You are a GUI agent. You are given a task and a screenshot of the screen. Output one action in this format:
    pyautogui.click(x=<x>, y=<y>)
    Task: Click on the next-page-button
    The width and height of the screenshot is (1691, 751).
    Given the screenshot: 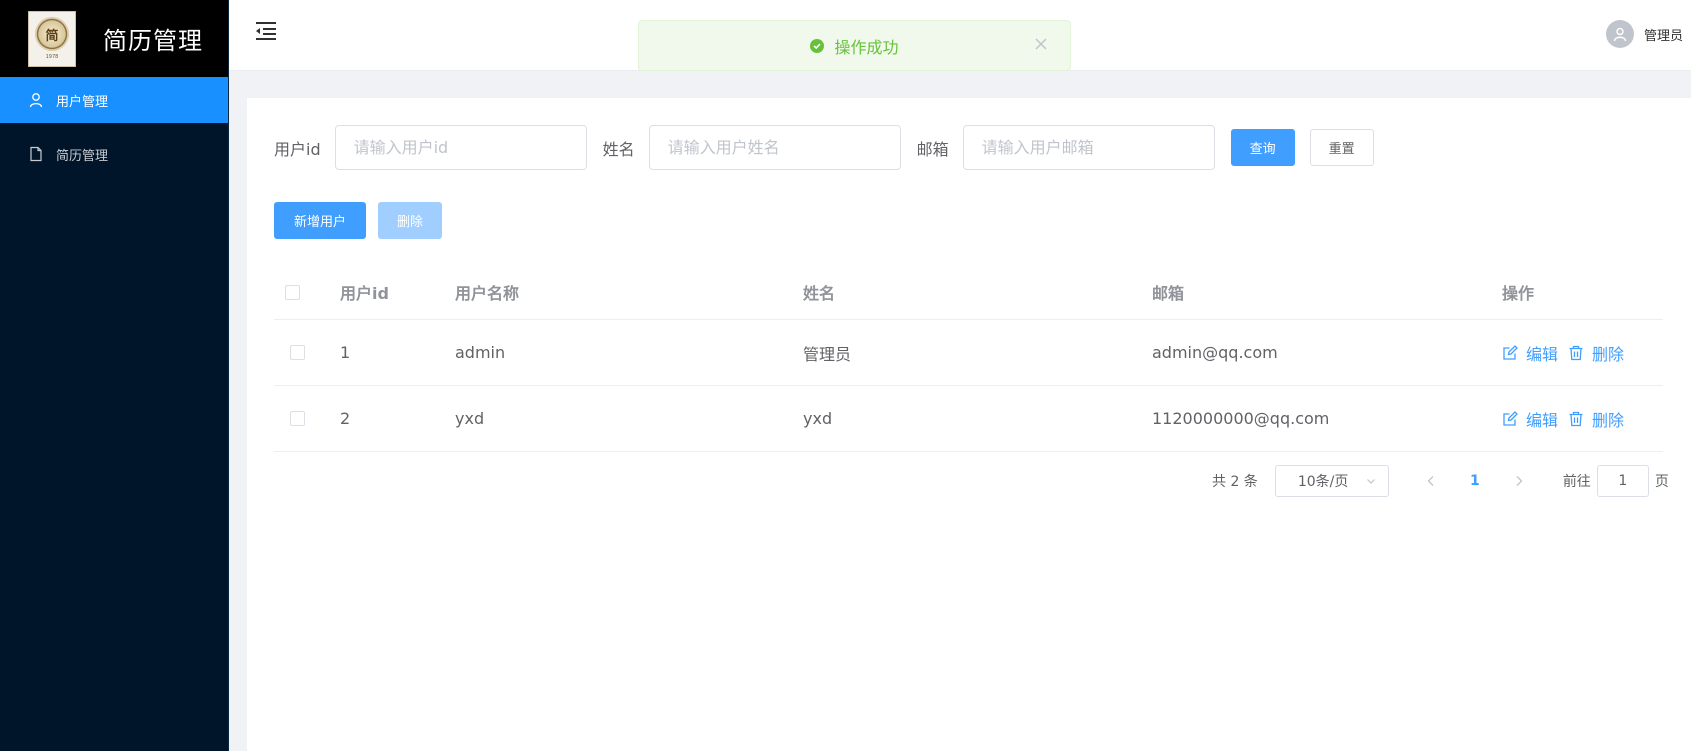 What is the action you would take?
    pyautogui.click(x=1519, y=481)
    